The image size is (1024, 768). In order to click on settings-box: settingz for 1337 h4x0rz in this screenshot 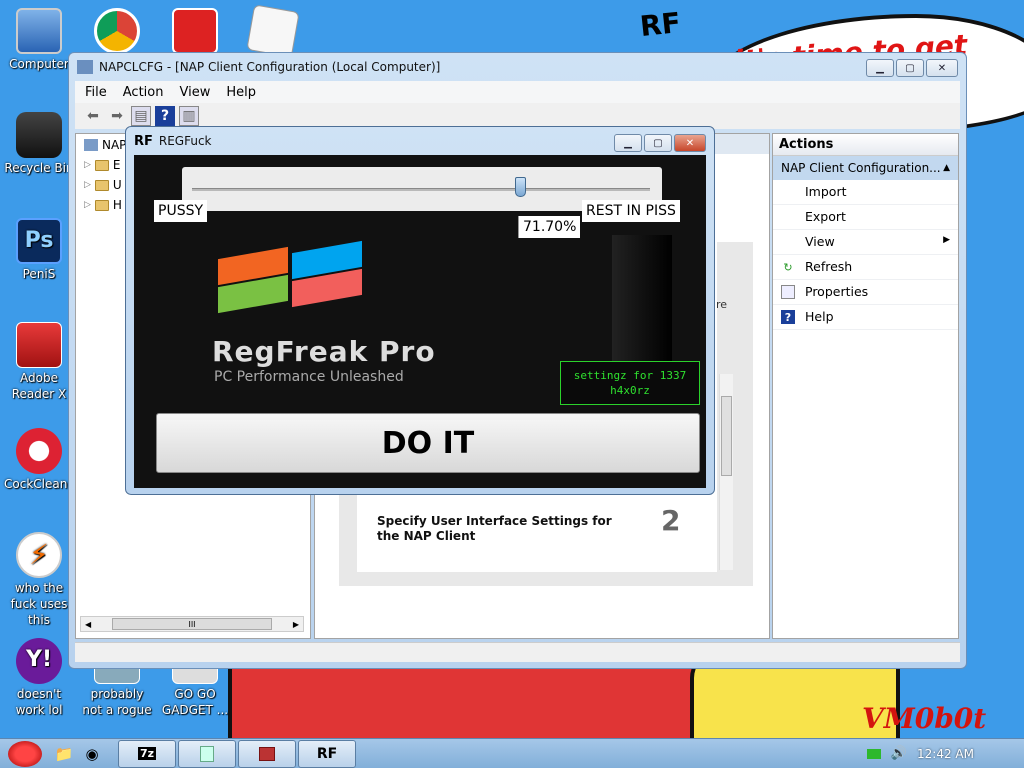, I will do `click(630, 383)`.